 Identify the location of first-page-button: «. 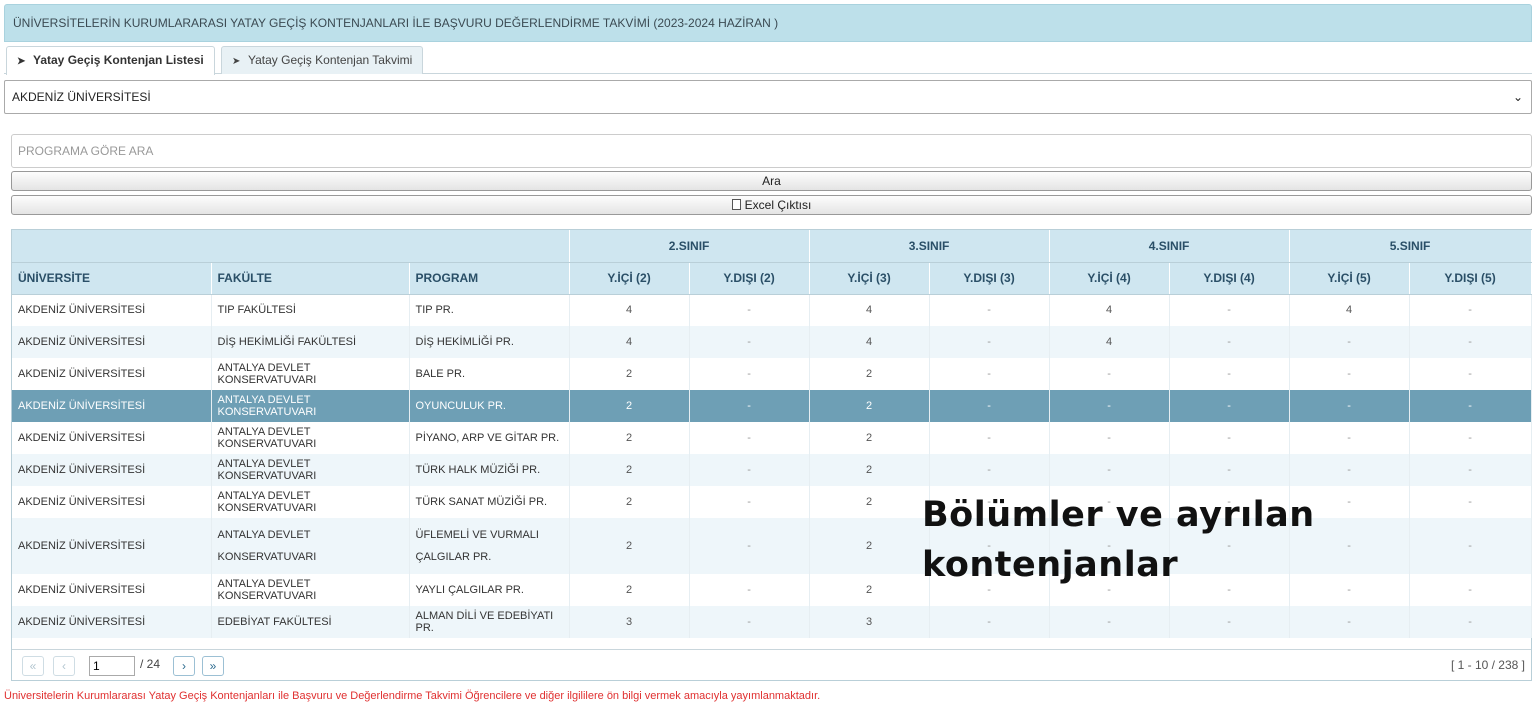
(33, 666).